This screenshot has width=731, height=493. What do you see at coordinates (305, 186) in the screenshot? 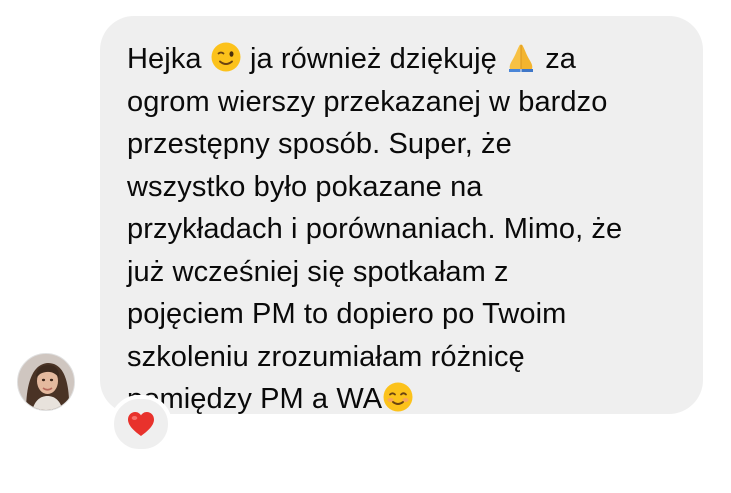
I see `message-line: wszystko było pokazane na` at bounding box center [305, 186].